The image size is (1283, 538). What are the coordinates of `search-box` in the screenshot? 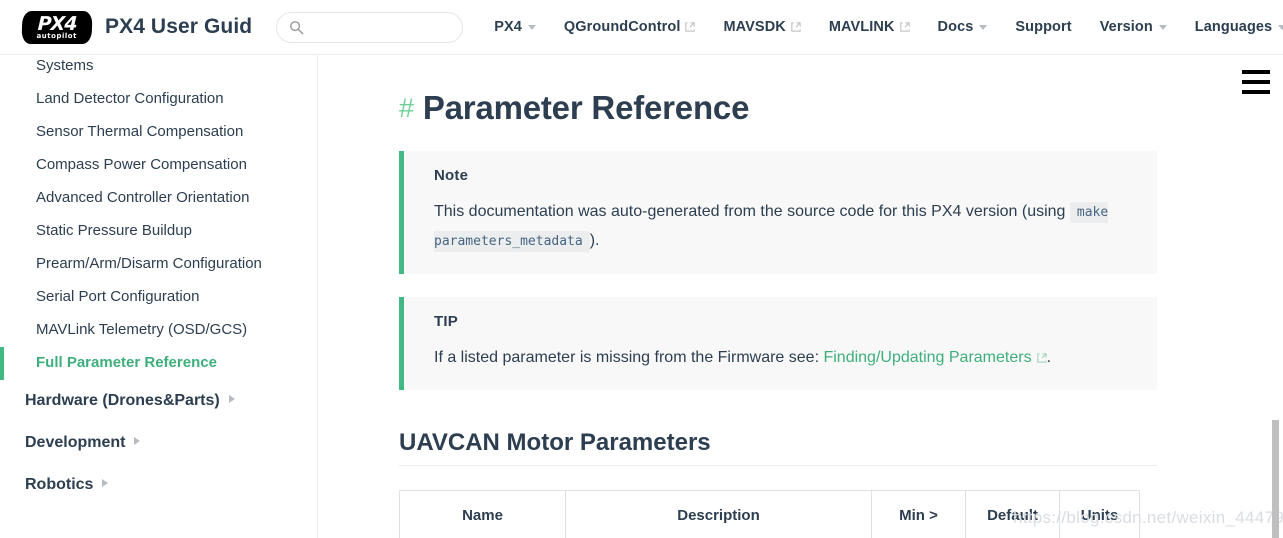 It's located at (370, 27).